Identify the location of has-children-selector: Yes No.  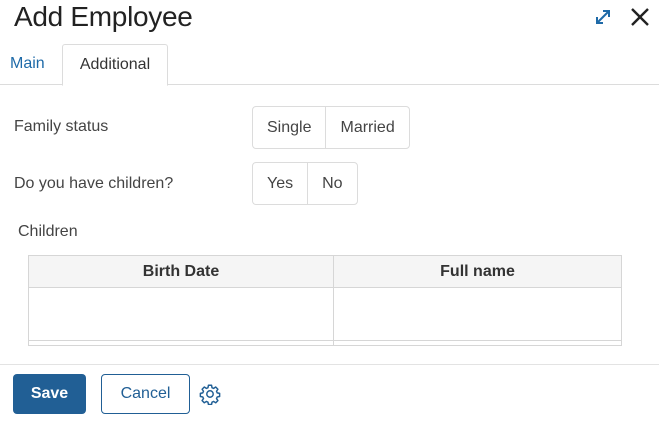
(305, 183).